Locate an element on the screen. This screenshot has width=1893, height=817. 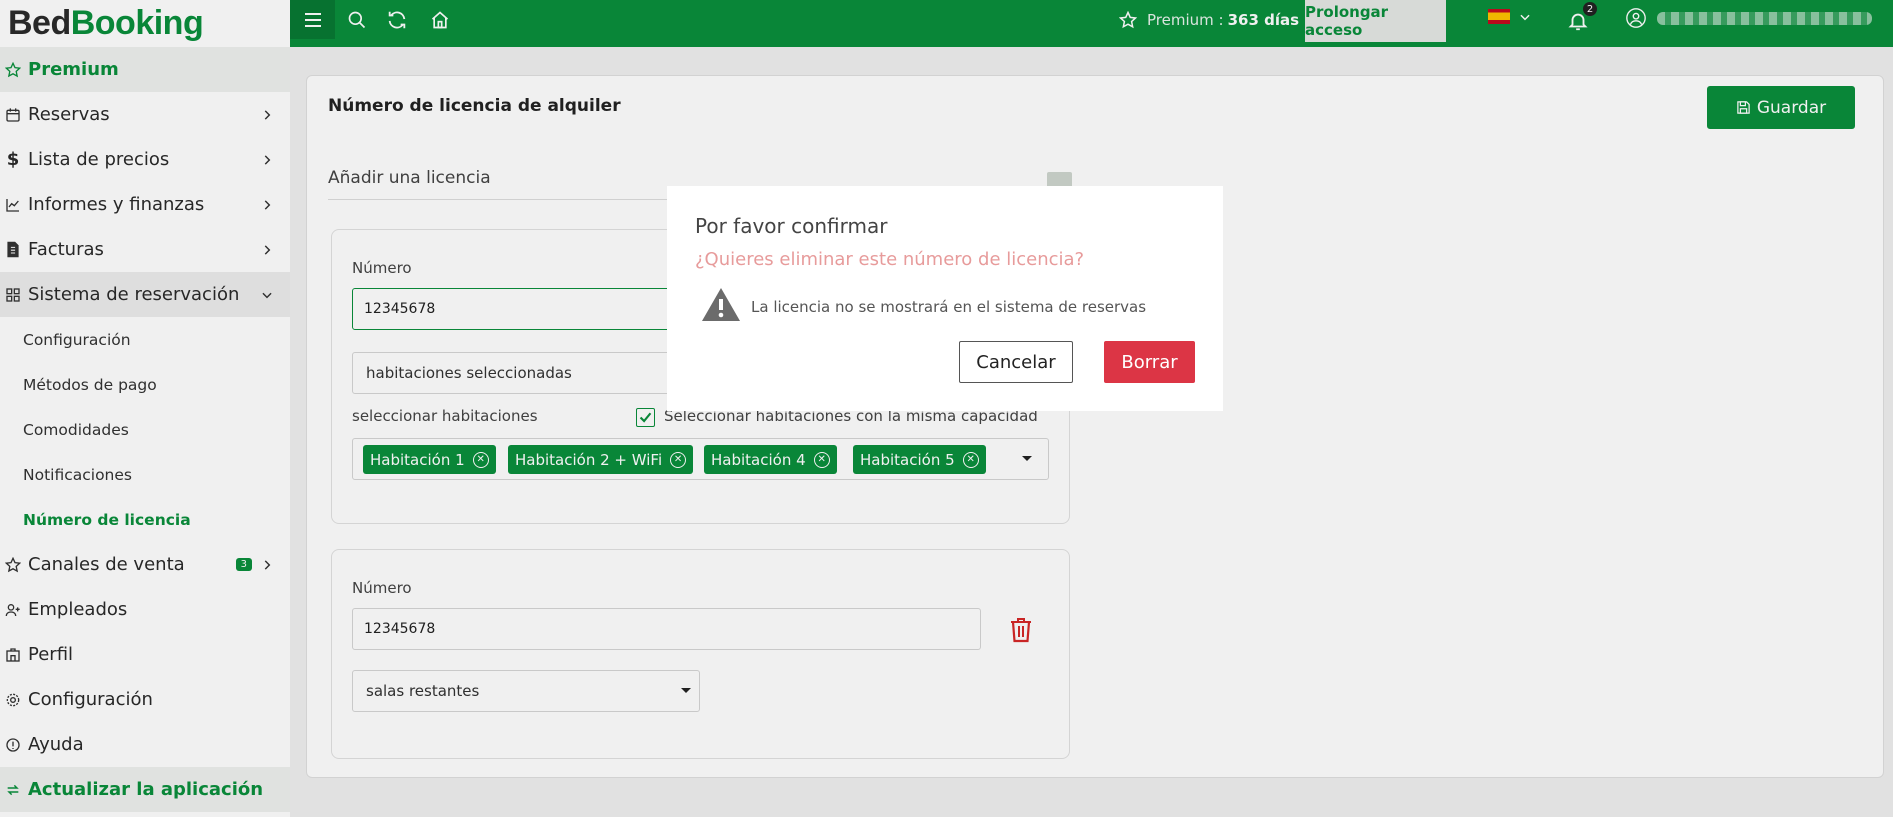
cancel-button: Cancelar is located at coordinates (1016, 362).